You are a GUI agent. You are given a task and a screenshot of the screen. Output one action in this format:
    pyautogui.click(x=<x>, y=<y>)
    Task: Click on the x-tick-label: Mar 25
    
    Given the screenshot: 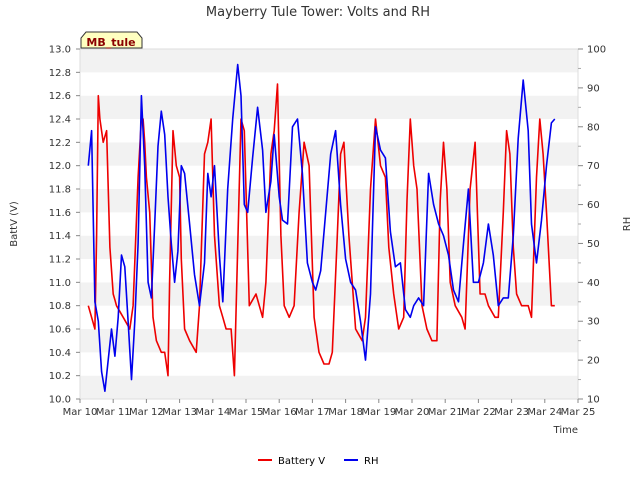 What is the action you would take?
    pyautogui.click(x=578, y=412)
    